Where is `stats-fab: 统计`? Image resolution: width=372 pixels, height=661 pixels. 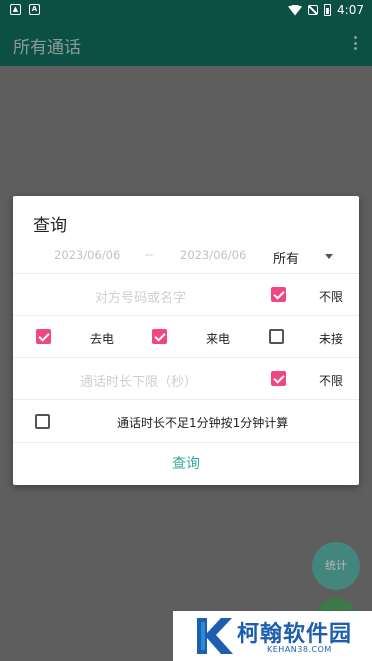
stats-fab: 统计 is located at coordinates (336, 566).